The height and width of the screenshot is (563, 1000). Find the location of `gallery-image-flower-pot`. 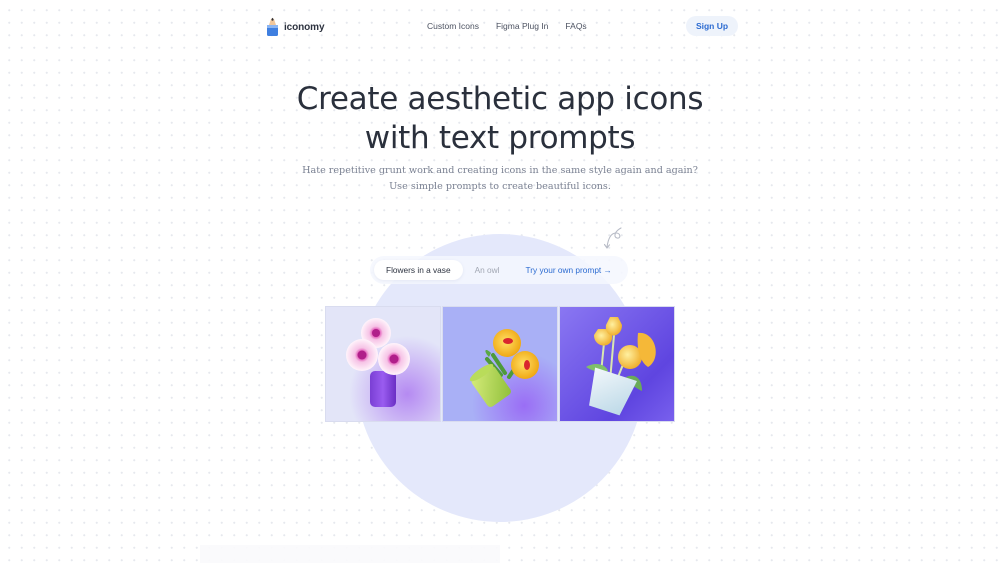

gallery-image-flower-pot is located at coordinates (617, 364).